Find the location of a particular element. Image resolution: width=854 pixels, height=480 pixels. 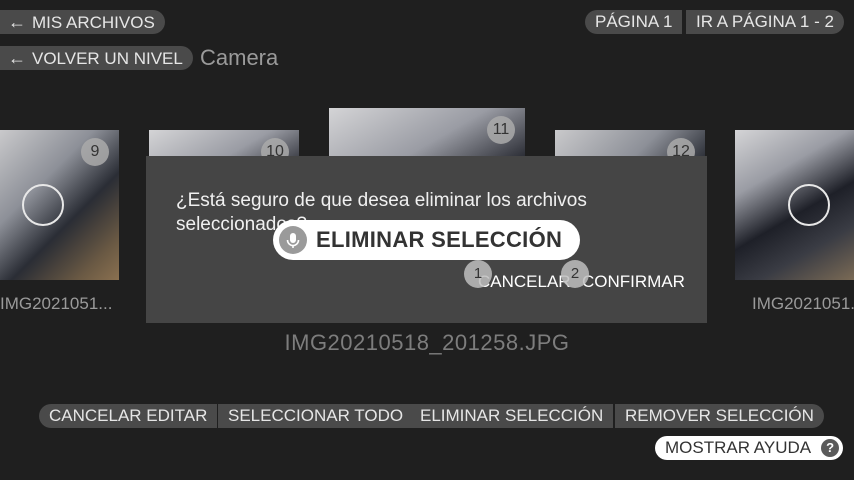

confirm-button: CONFIRMAR is located at coordinates (633, 282).